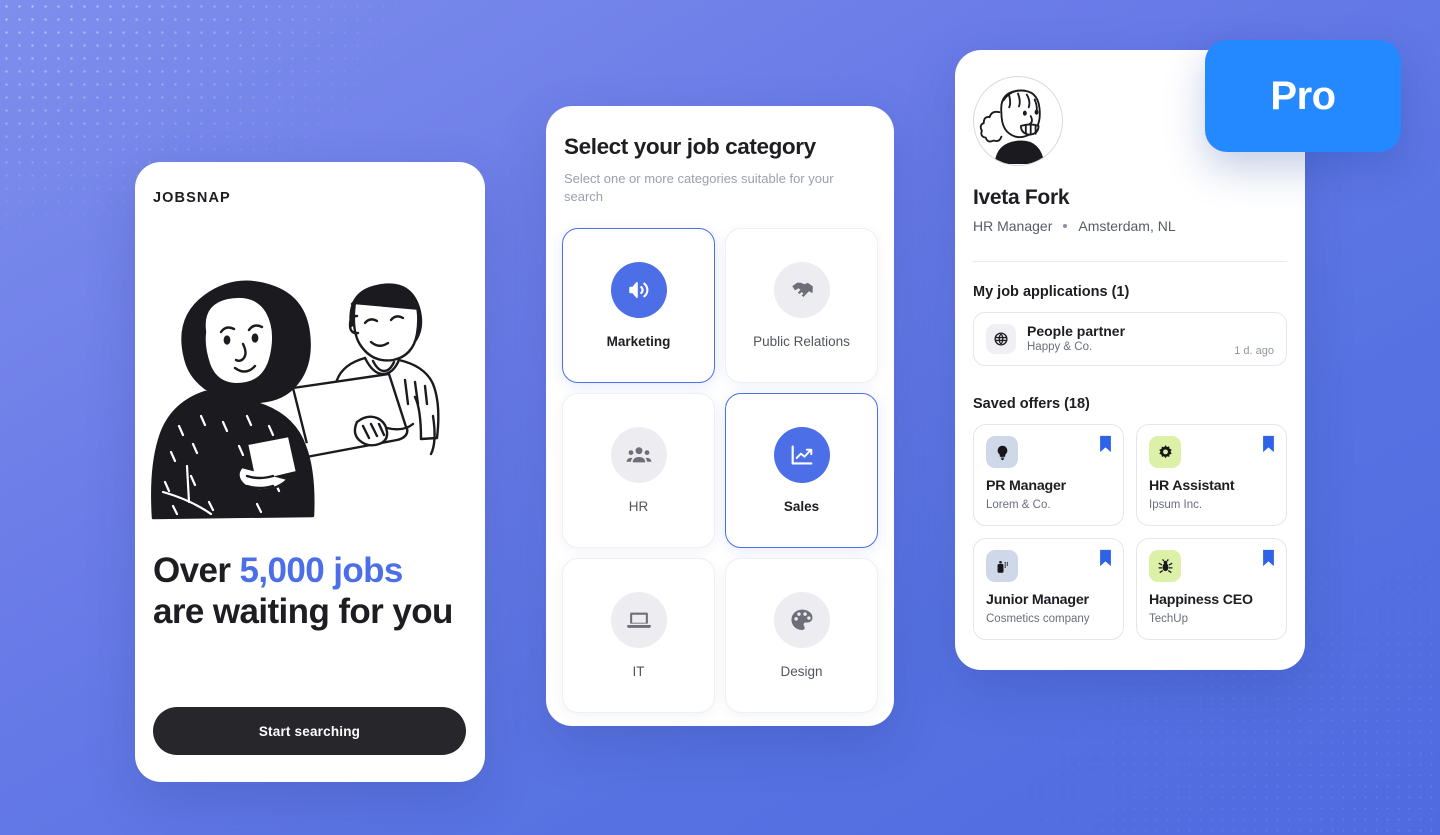 The width and height of the screenshot is (1440, 835). Describe the element at coordinates (638, 620) in the screenshot. I see `laptop-icon` at that location.